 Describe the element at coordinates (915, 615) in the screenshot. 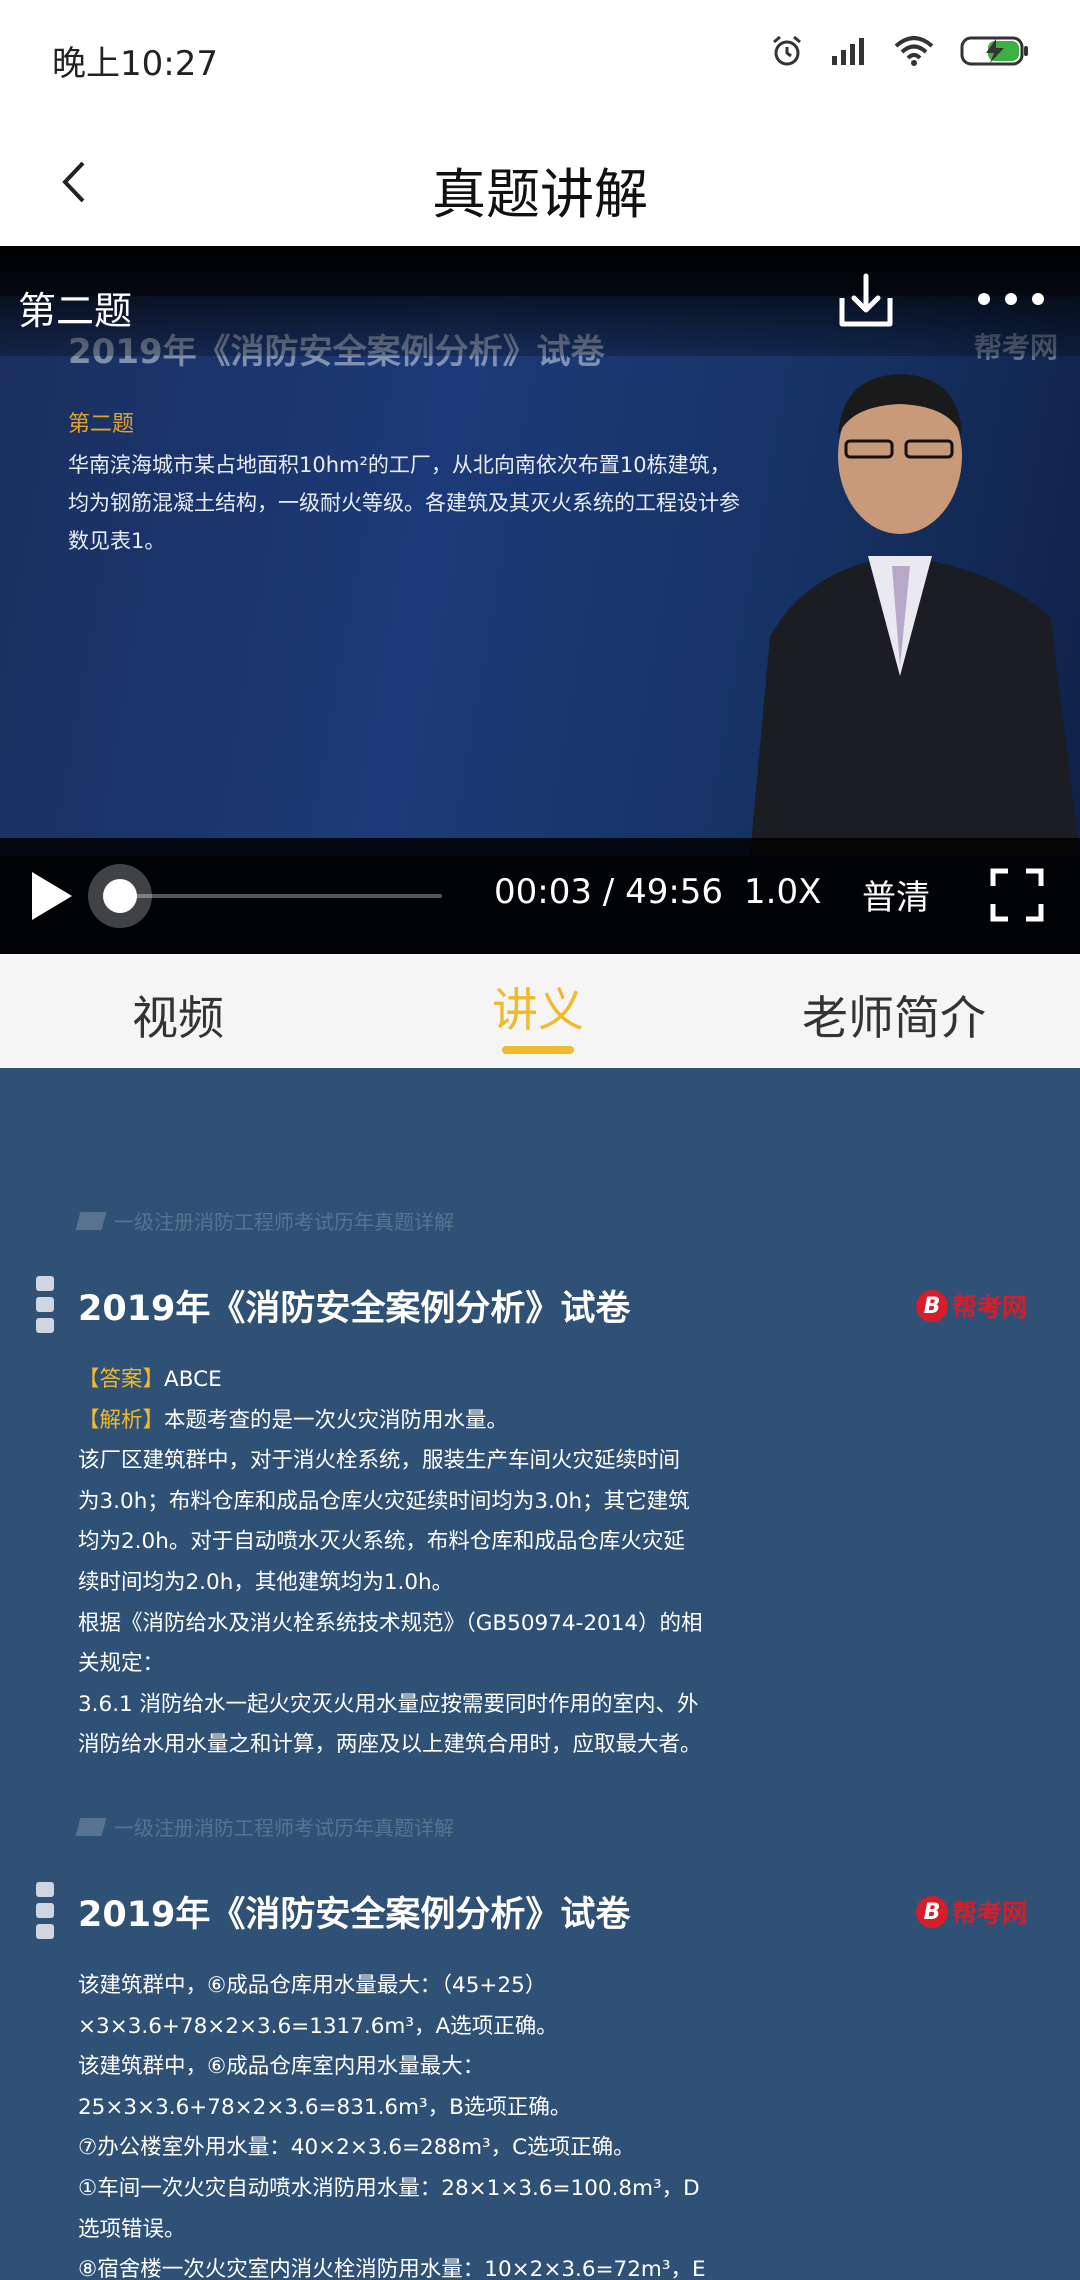

I see `teacher-image` at that location.